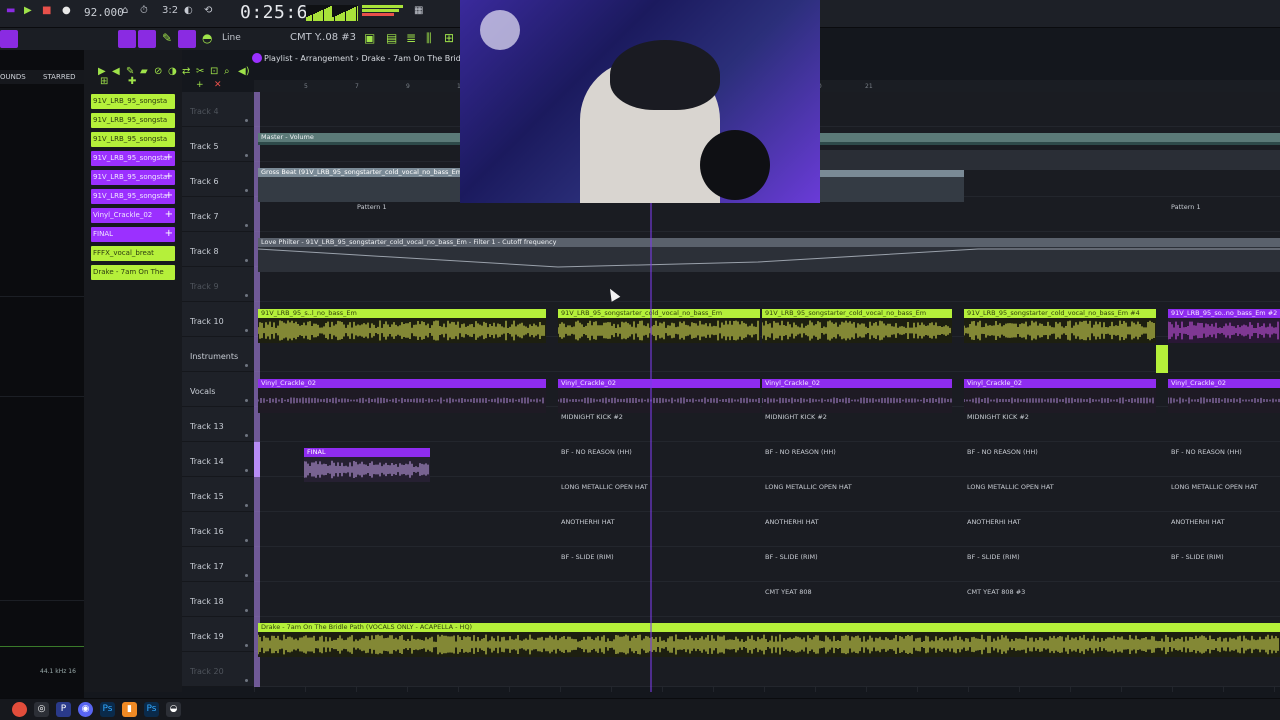  What do you see at coordinates (218, 109) in the screenshot?
I see `track-header: Track 4` at bounding box center [218, 109].